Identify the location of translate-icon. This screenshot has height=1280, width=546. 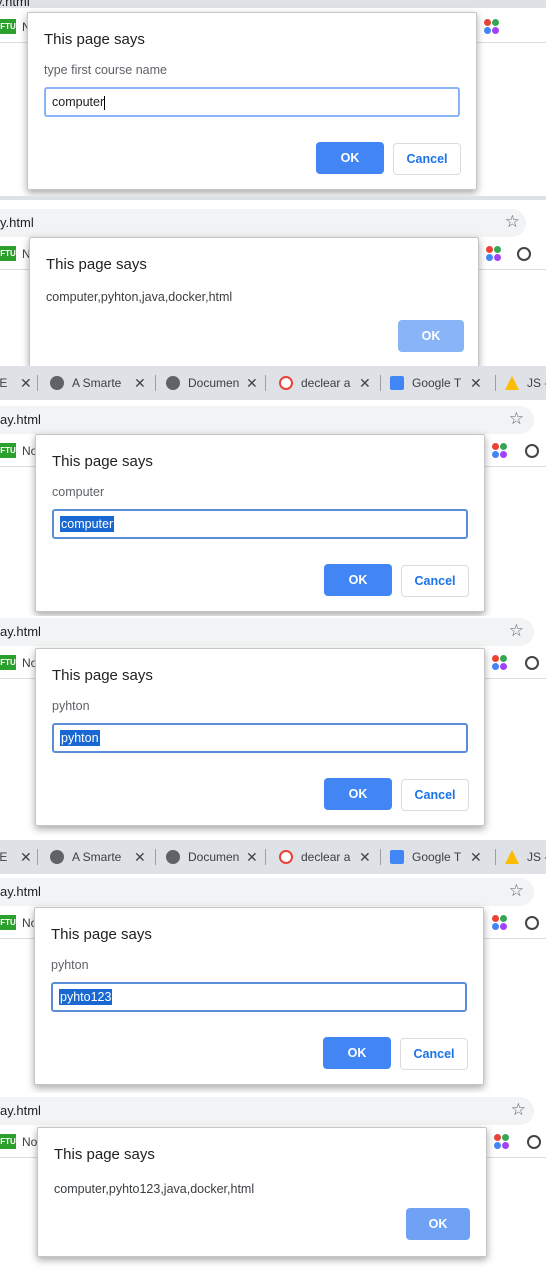
(397, 383).